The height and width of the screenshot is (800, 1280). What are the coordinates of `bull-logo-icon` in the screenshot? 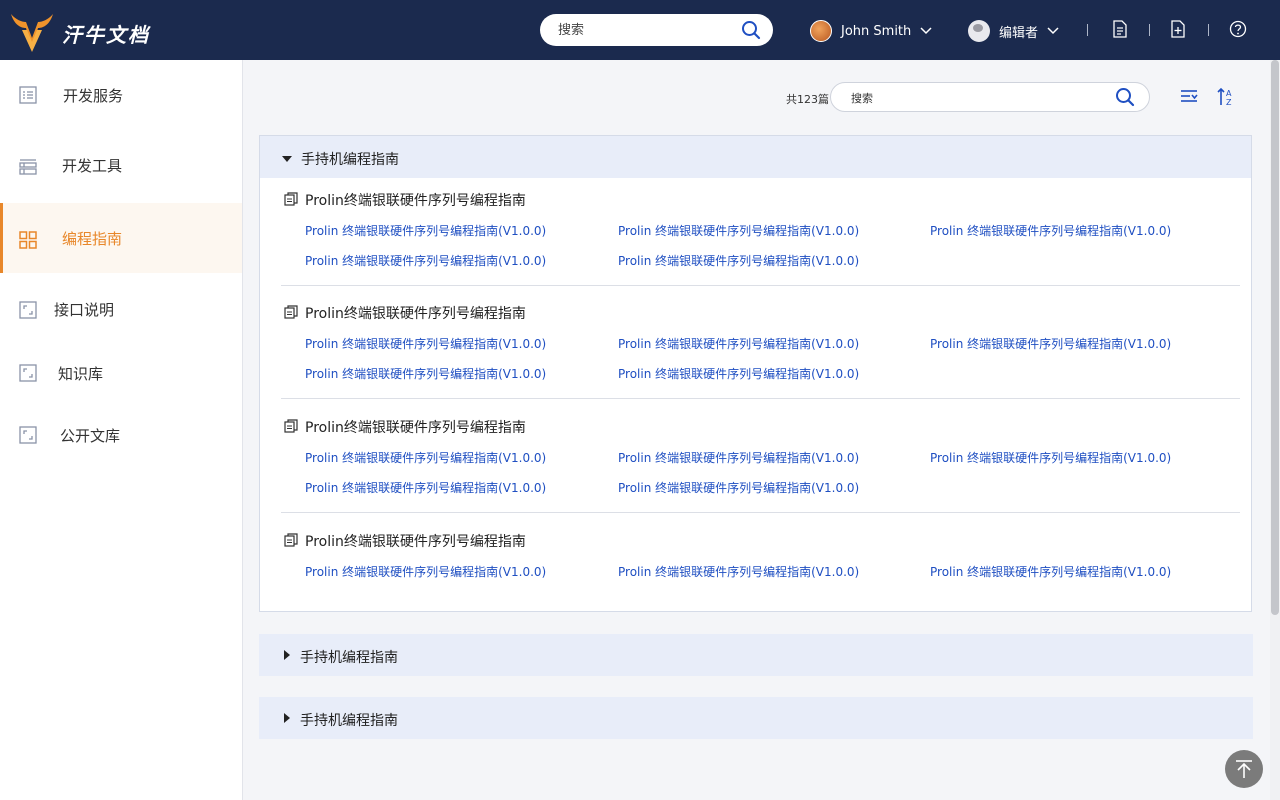 It's located at (32, 32).